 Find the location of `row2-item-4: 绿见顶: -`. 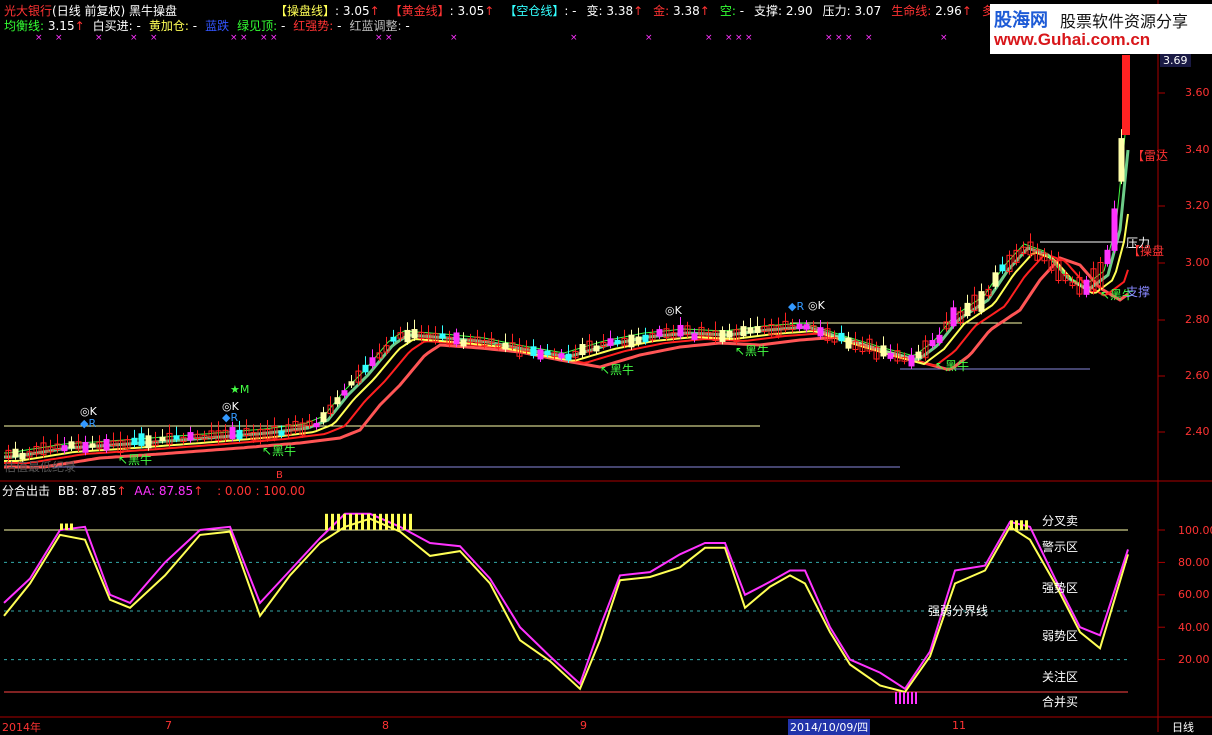

row2-item-4: 绿见顶: - is located at coordinates (261, 26).